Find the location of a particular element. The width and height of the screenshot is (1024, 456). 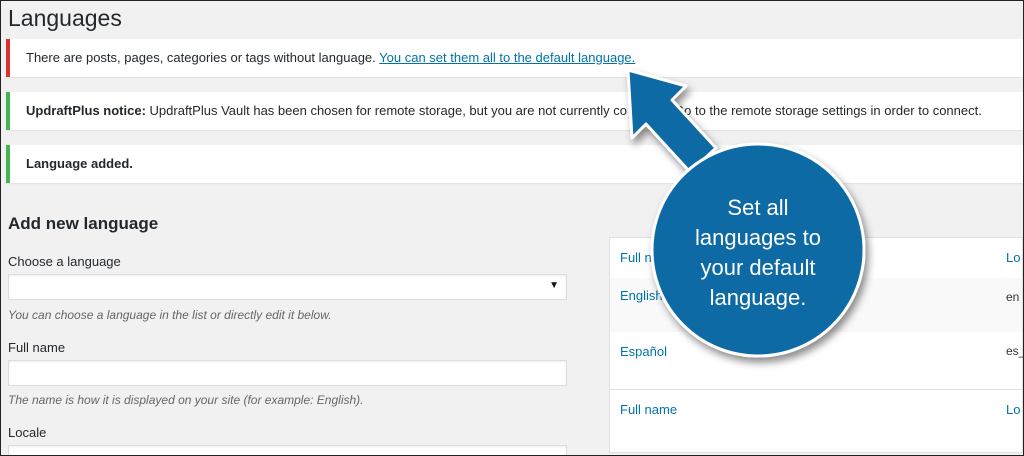

language-added-text: Language added. is located at coordinates (79, 164).